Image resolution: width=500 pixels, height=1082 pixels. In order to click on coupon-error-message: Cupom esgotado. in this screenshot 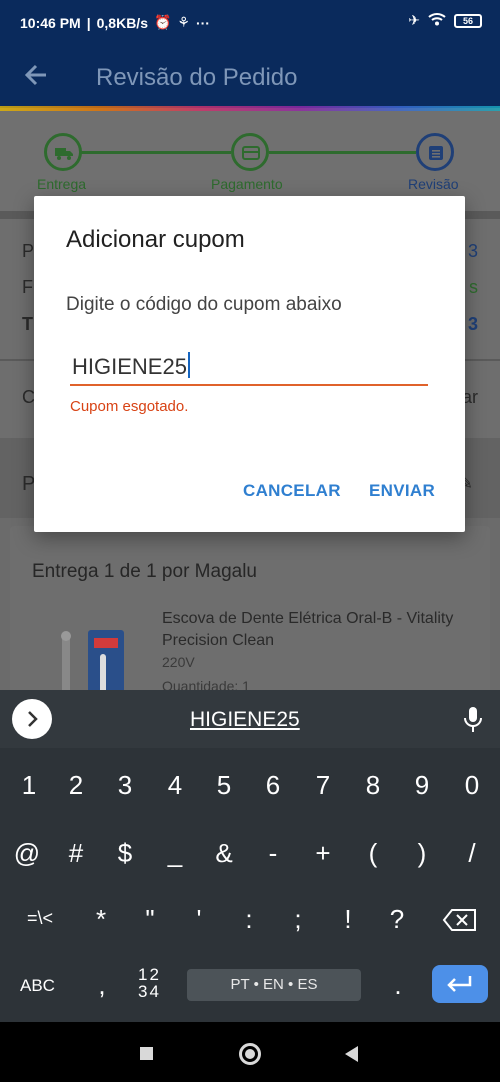, I will do `click(129, 406)`.